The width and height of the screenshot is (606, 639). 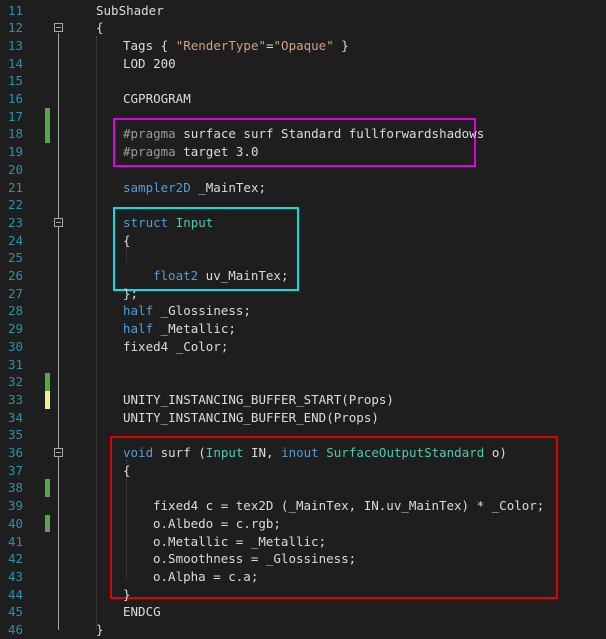 I want to click on code-text: };, so click(x=130, y=294).